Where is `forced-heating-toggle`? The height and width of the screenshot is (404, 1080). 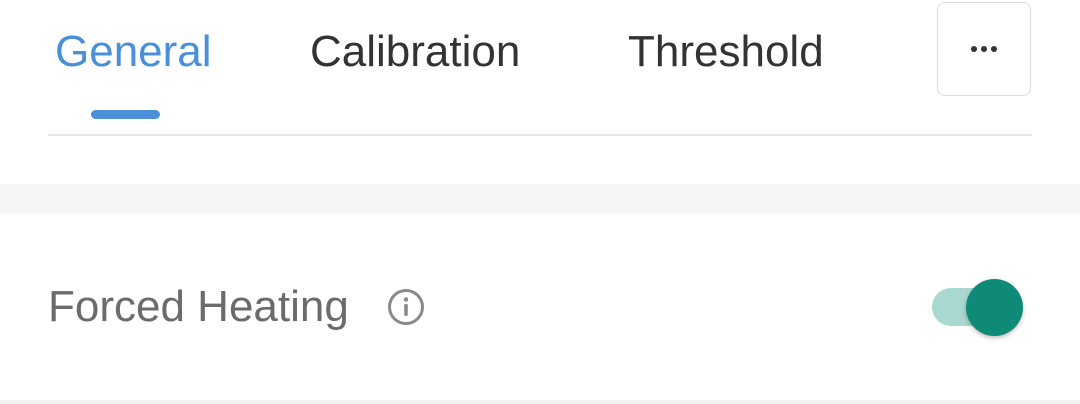
forced-heating-toggle is located at coordinates (978, 307).